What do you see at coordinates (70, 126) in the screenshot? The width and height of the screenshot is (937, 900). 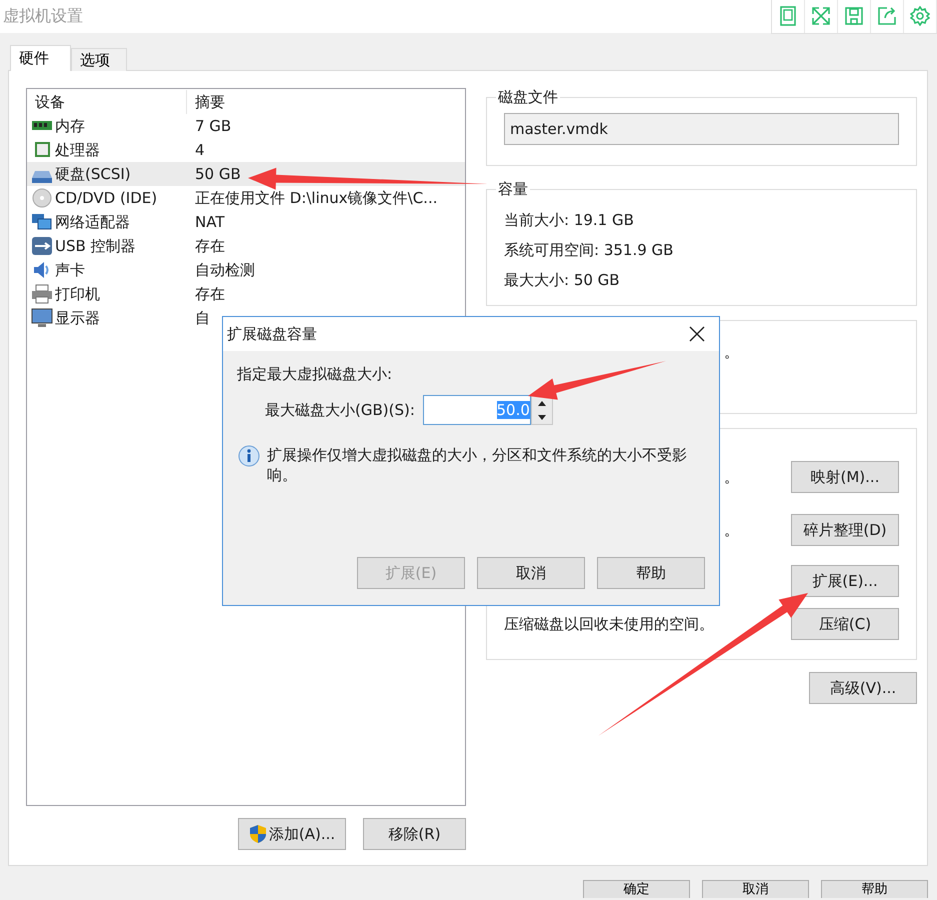 I see `device-name: 内存` at bounding box center [70, 126].